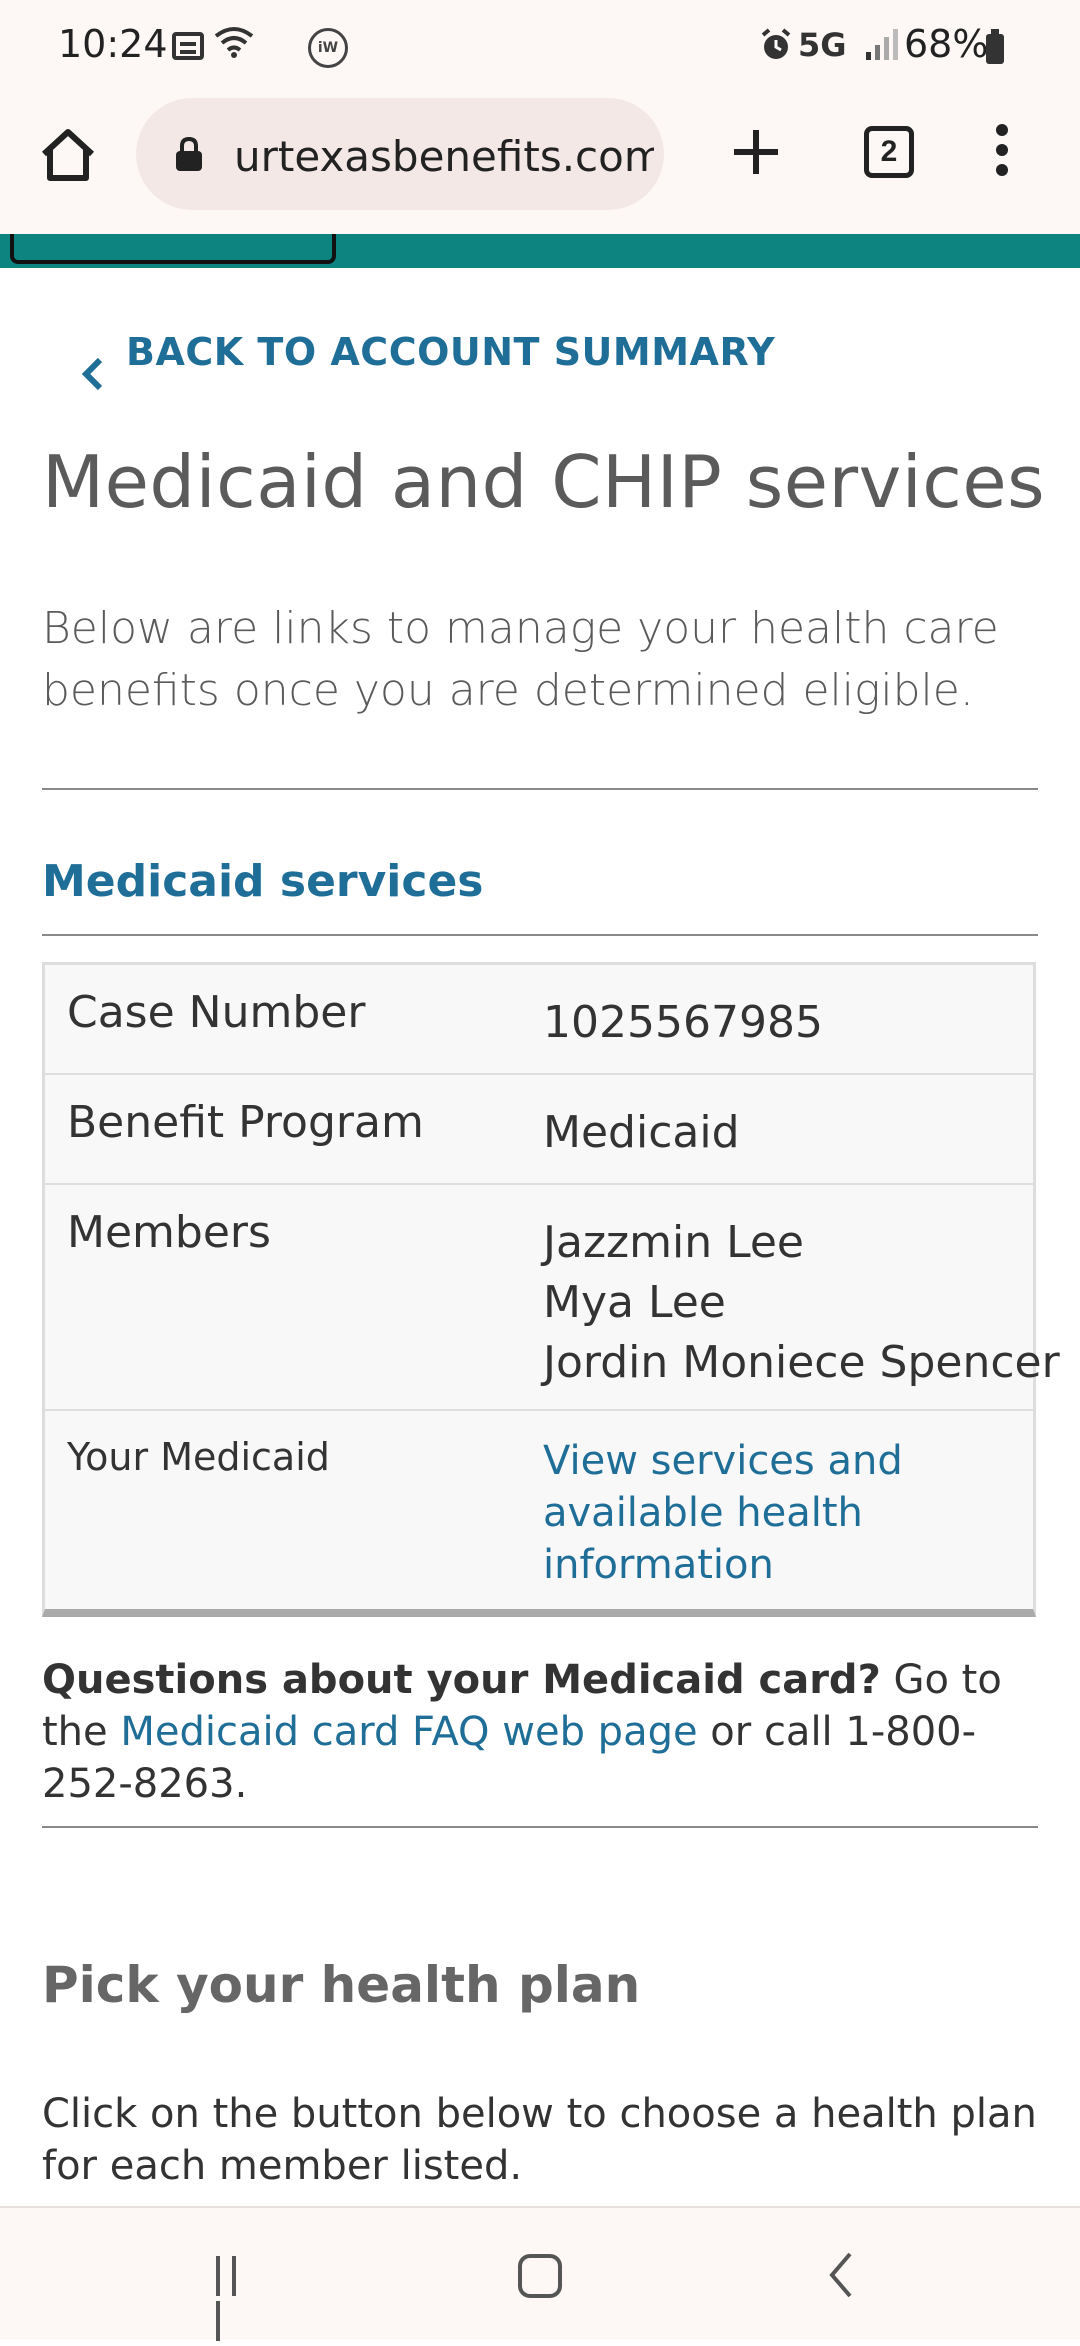 This screenshot has height=2346, width=1080. I want to click on lock-icon, so click(189, 153).